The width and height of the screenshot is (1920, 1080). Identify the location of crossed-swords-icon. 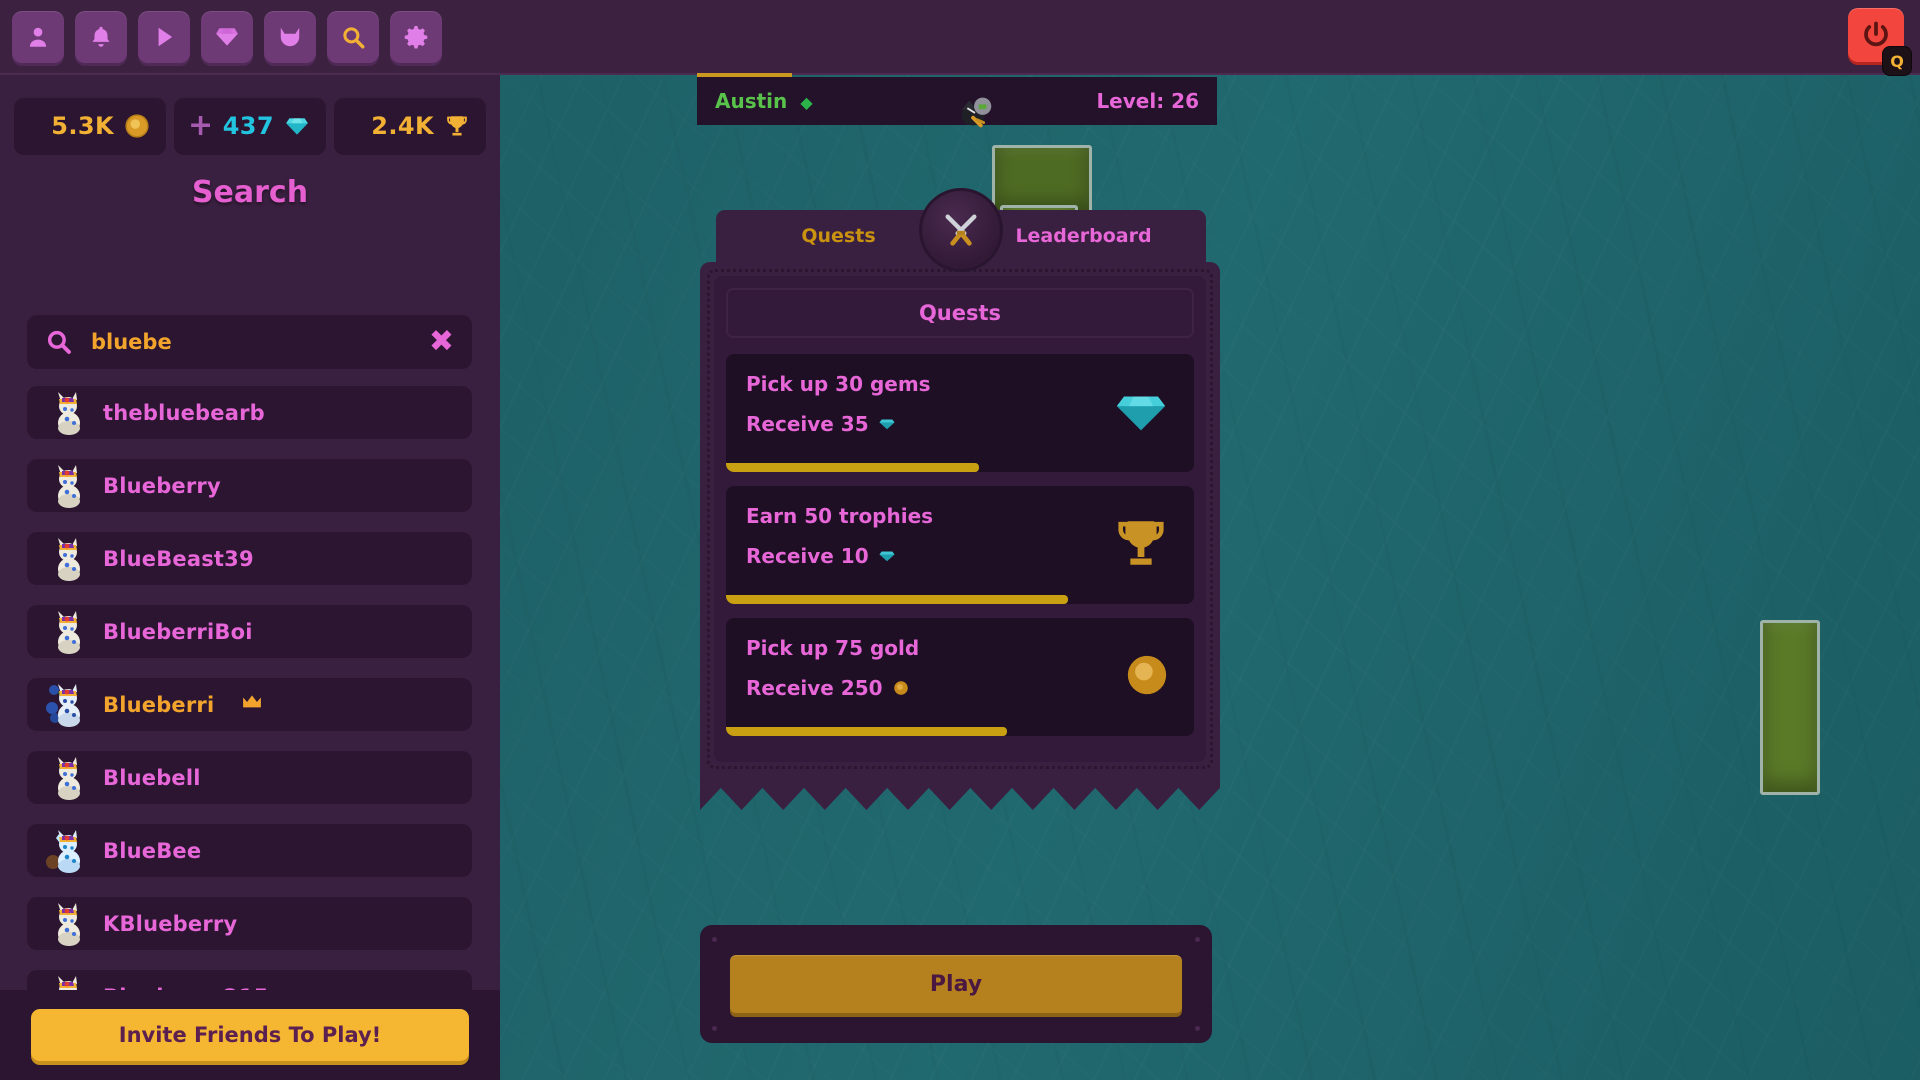
(961, 230).